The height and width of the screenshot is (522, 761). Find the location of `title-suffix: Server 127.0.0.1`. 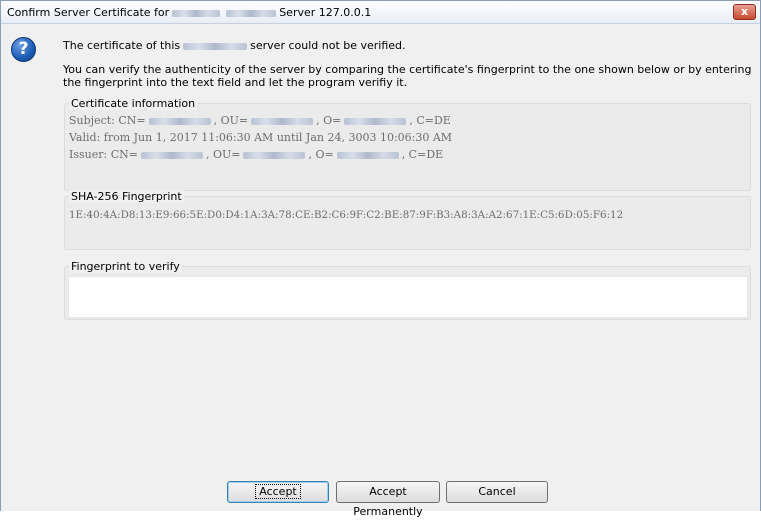

title-suffix: Server 127.0.0.1 is located at coordinates (325, 12).